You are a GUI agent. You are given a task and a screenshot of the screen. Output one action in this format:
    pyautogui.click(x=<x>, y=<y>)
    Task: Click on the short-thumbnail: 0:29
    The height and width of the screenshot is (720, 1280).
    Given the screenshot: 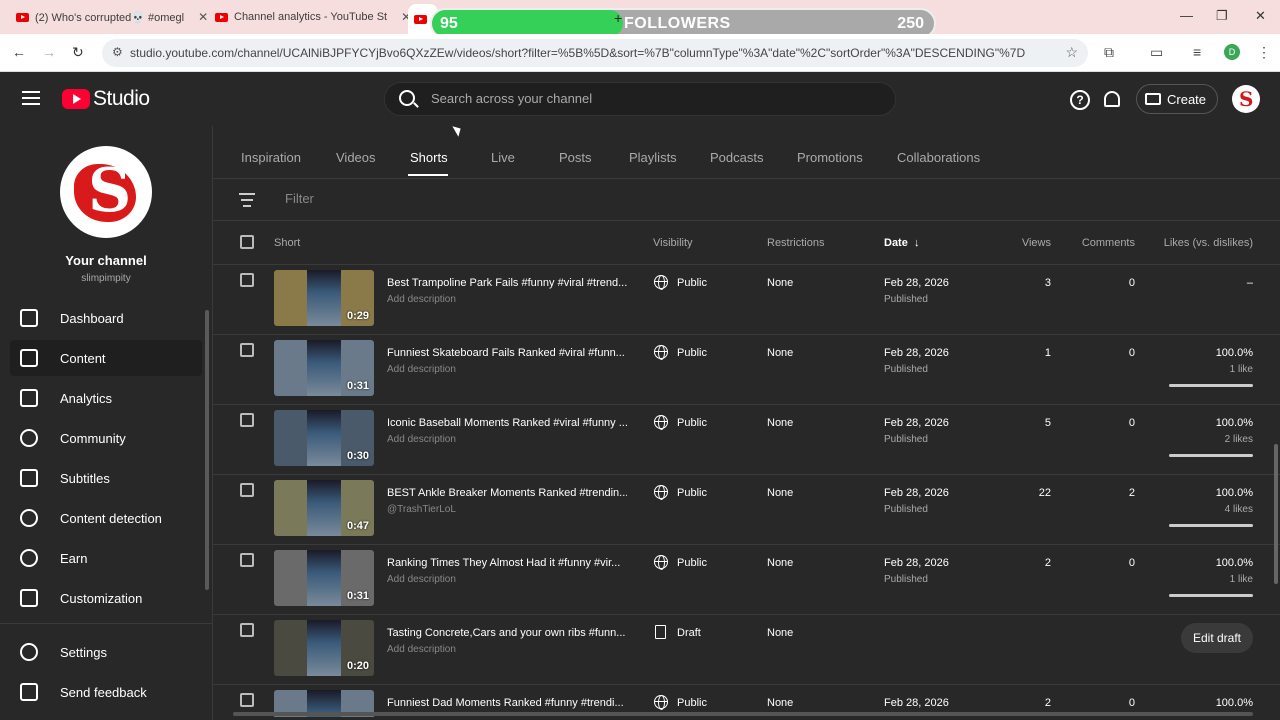 What is the action you would take?
    pyautogui.click(x=324, y=298)
    